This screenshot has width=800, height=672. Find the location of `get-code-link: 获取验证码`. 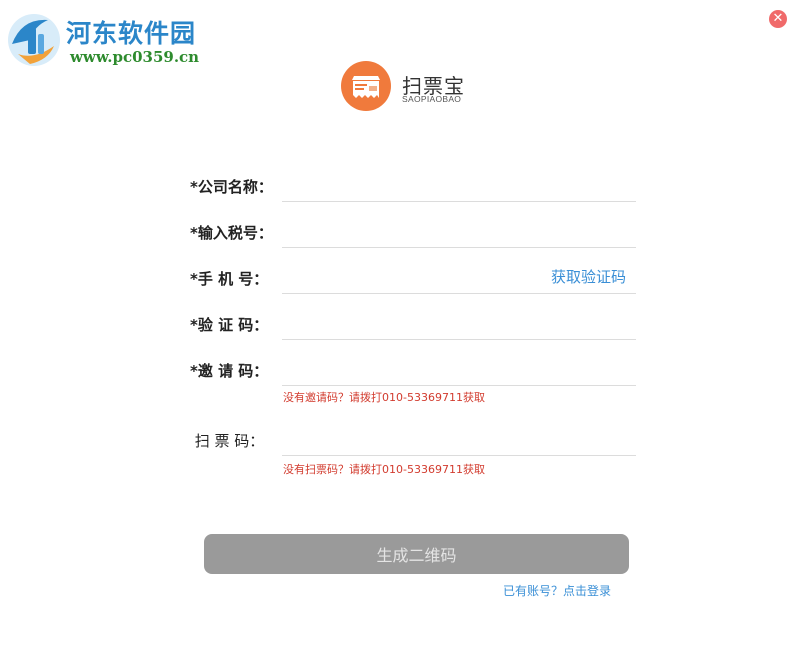

get-code-link: 获取验证码 is located at coordinates (588, 276).